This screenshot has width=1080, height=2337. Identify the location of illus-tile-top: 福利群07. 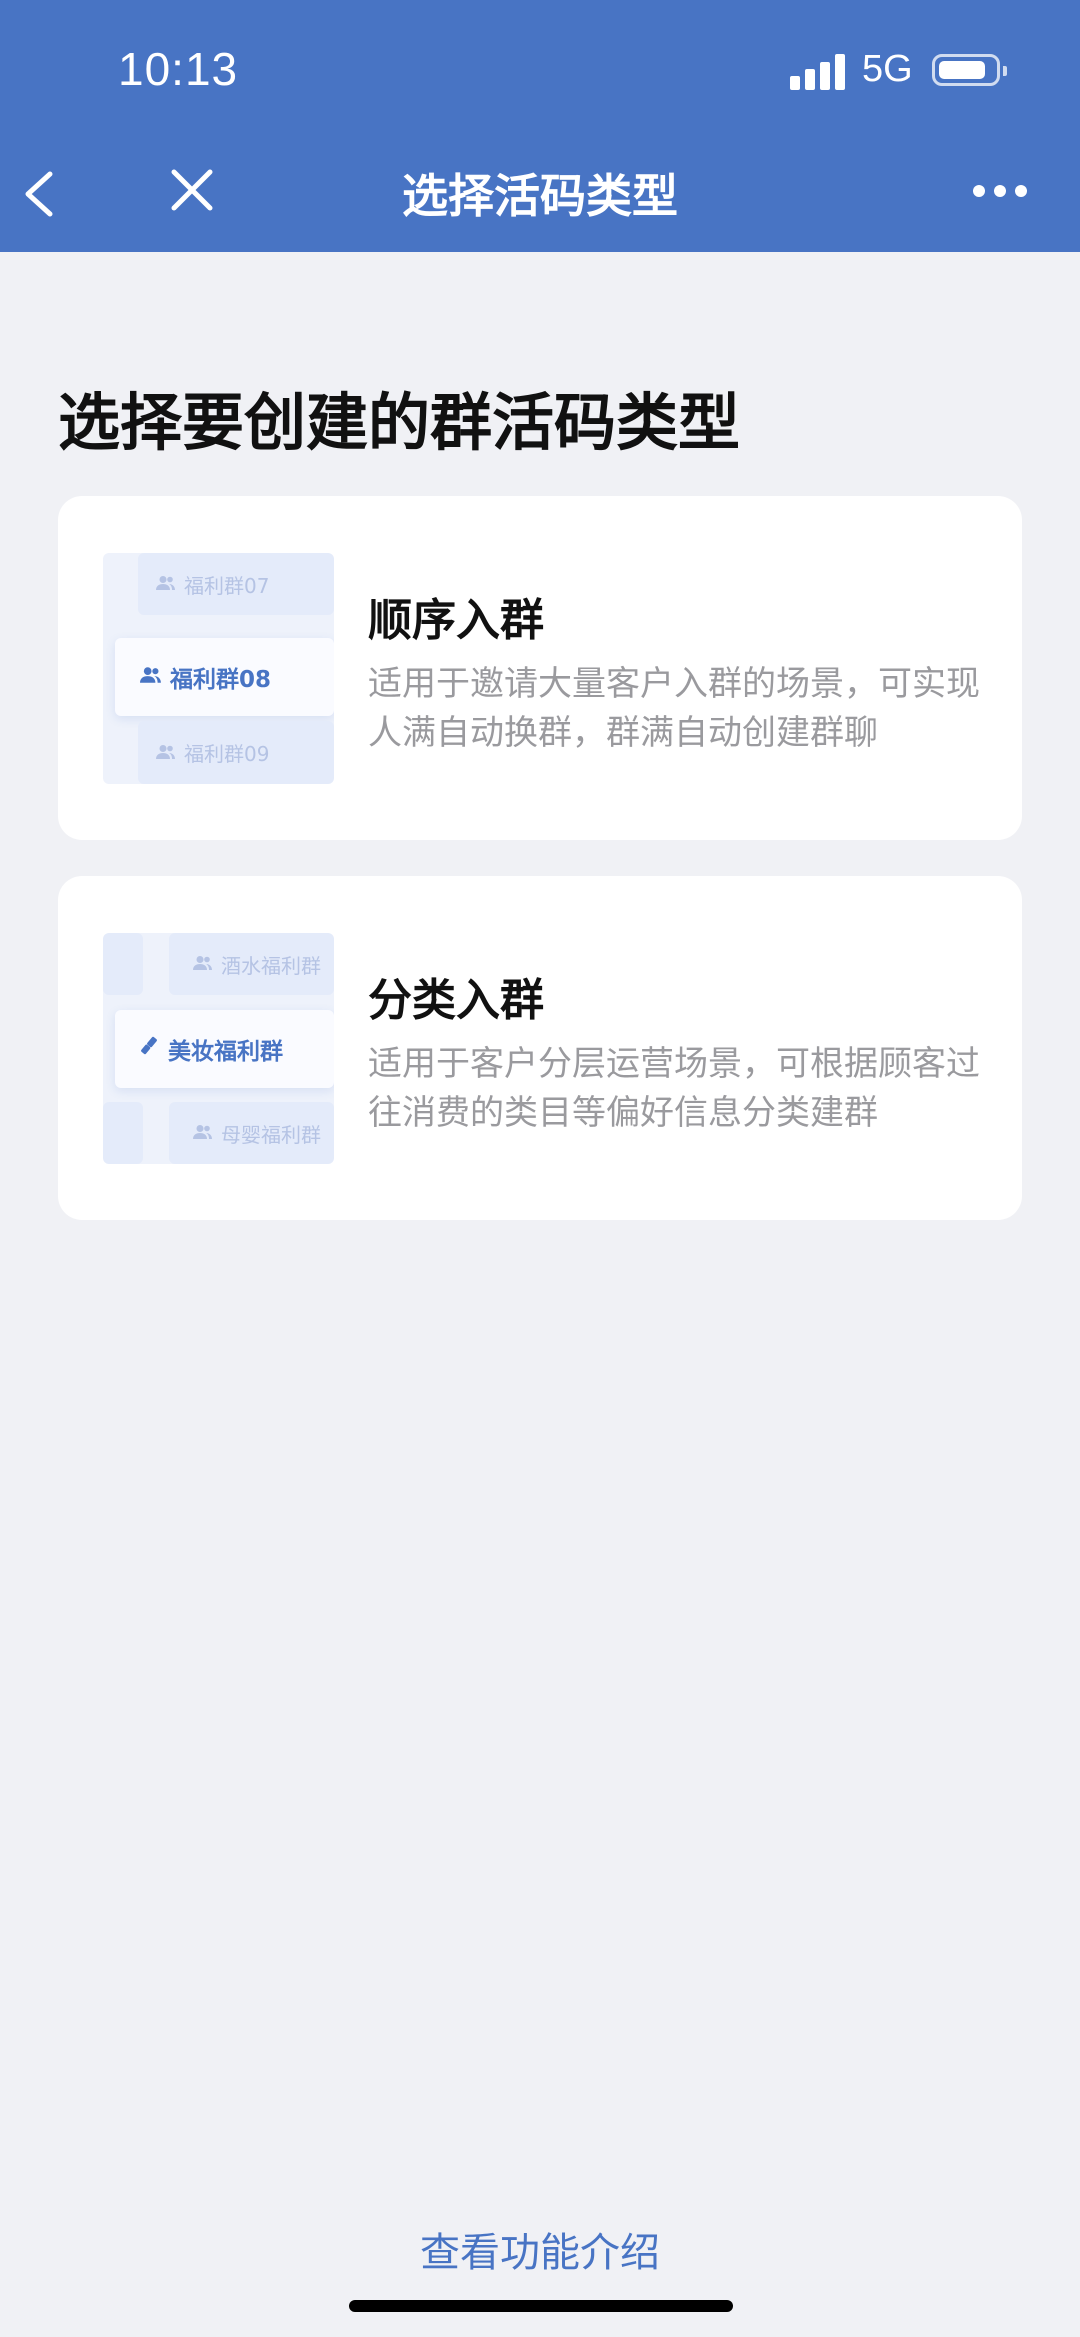
(236, 584).